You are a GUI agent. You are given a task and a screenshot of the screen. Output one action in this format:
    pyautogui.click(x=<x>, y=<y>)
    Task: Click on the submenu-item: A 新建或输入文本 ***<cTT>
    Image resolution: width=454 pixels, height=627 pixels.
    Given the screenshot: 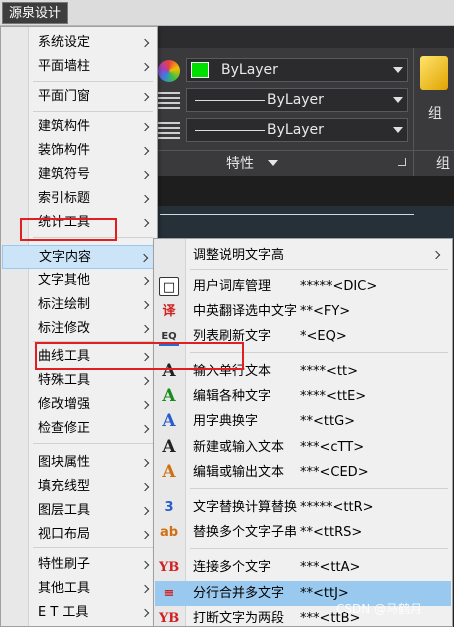 What is the action you would take?
    pyautogui.click(x=303, y=447)
    